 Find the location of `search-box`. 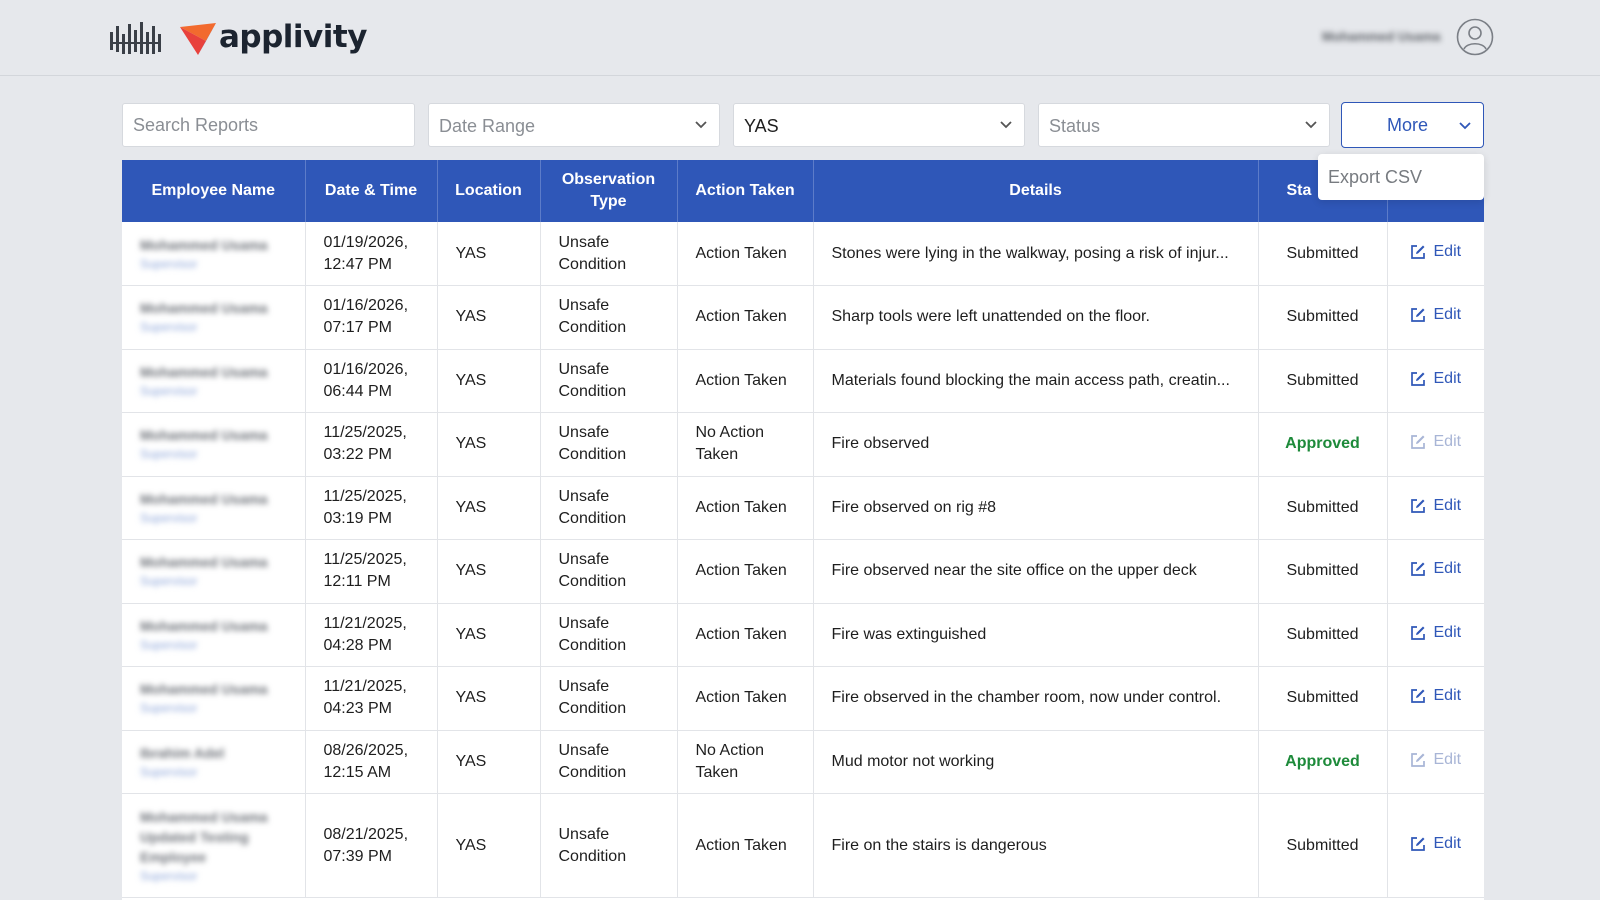

search-box is located at coordinates (268, 125).